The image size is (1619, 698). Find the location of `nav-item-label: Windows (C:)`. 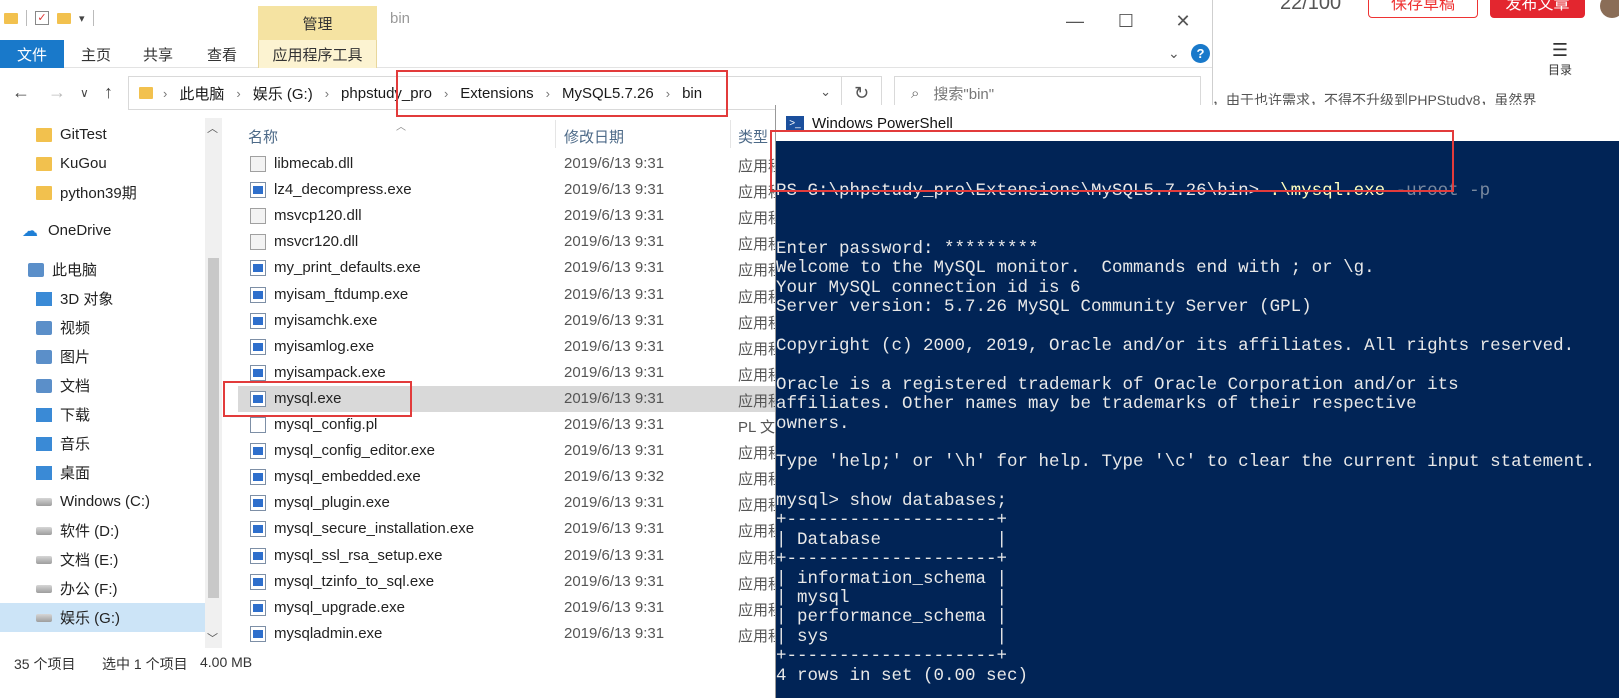

nav-item-label: Windows (C:) is located at coordinates (105, 501).